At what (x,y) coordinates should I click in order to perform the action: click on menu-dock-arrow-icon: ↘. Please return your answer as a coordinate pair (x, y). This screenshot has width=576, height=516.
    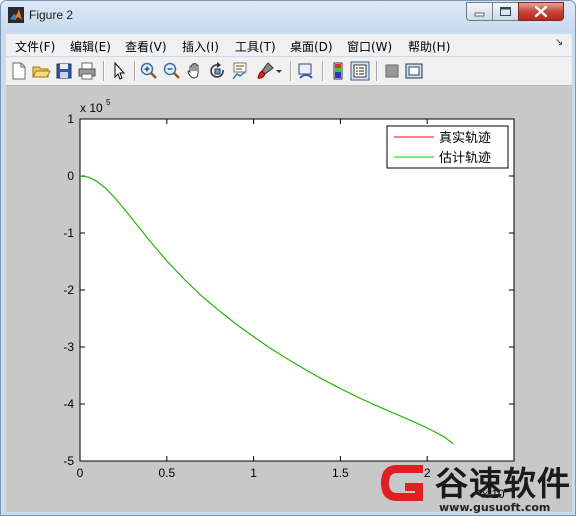
    Looking at the image, I should click on (559, 42).